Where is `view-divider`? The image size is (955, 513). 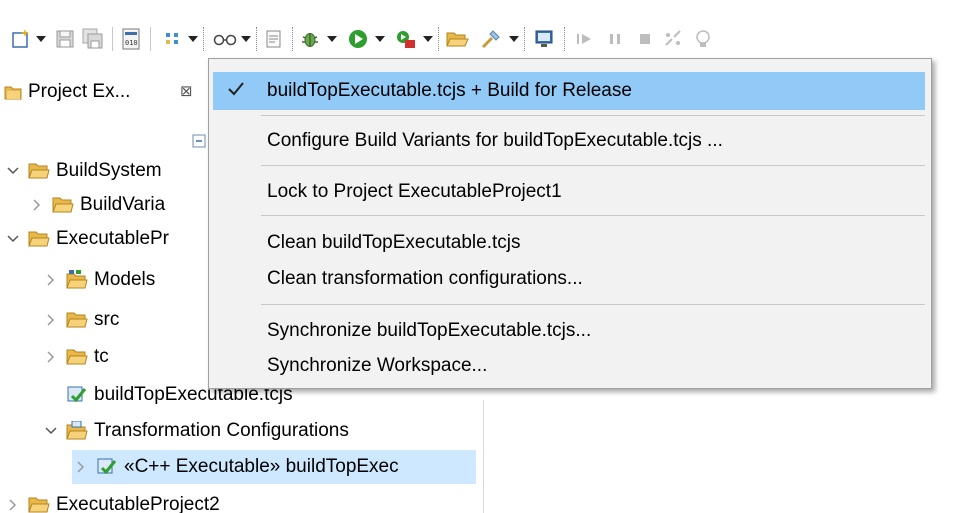 view-divider is located at coordinates (483, 456).